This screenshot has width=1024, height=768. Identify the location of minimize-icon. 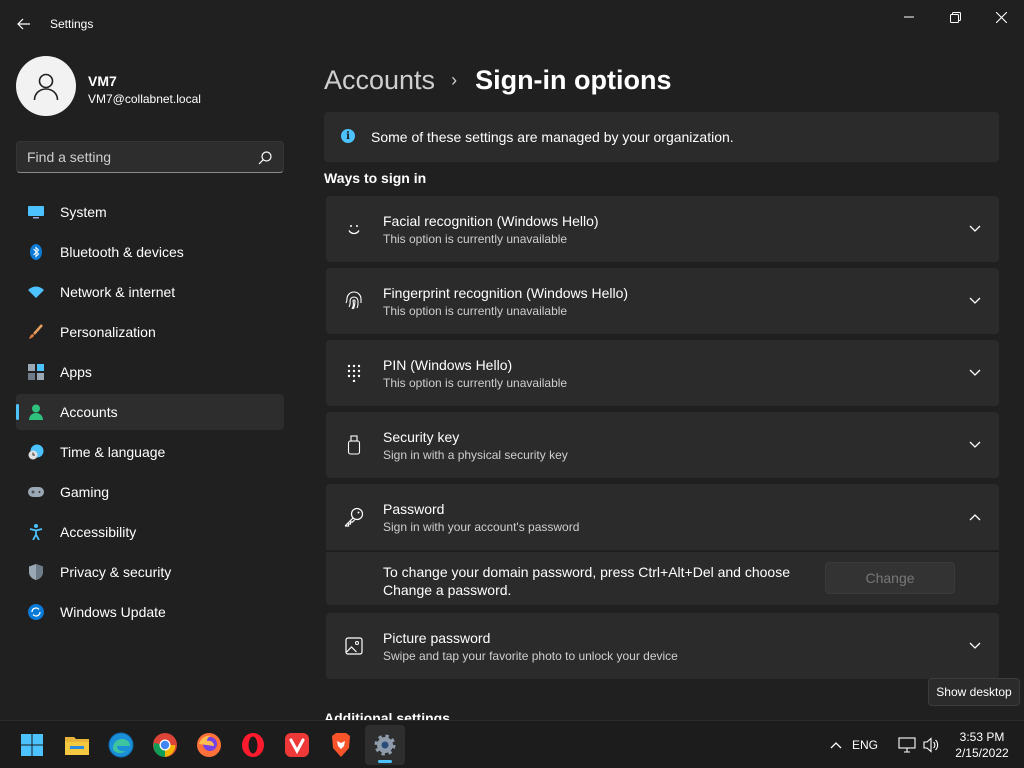
(909, 17).